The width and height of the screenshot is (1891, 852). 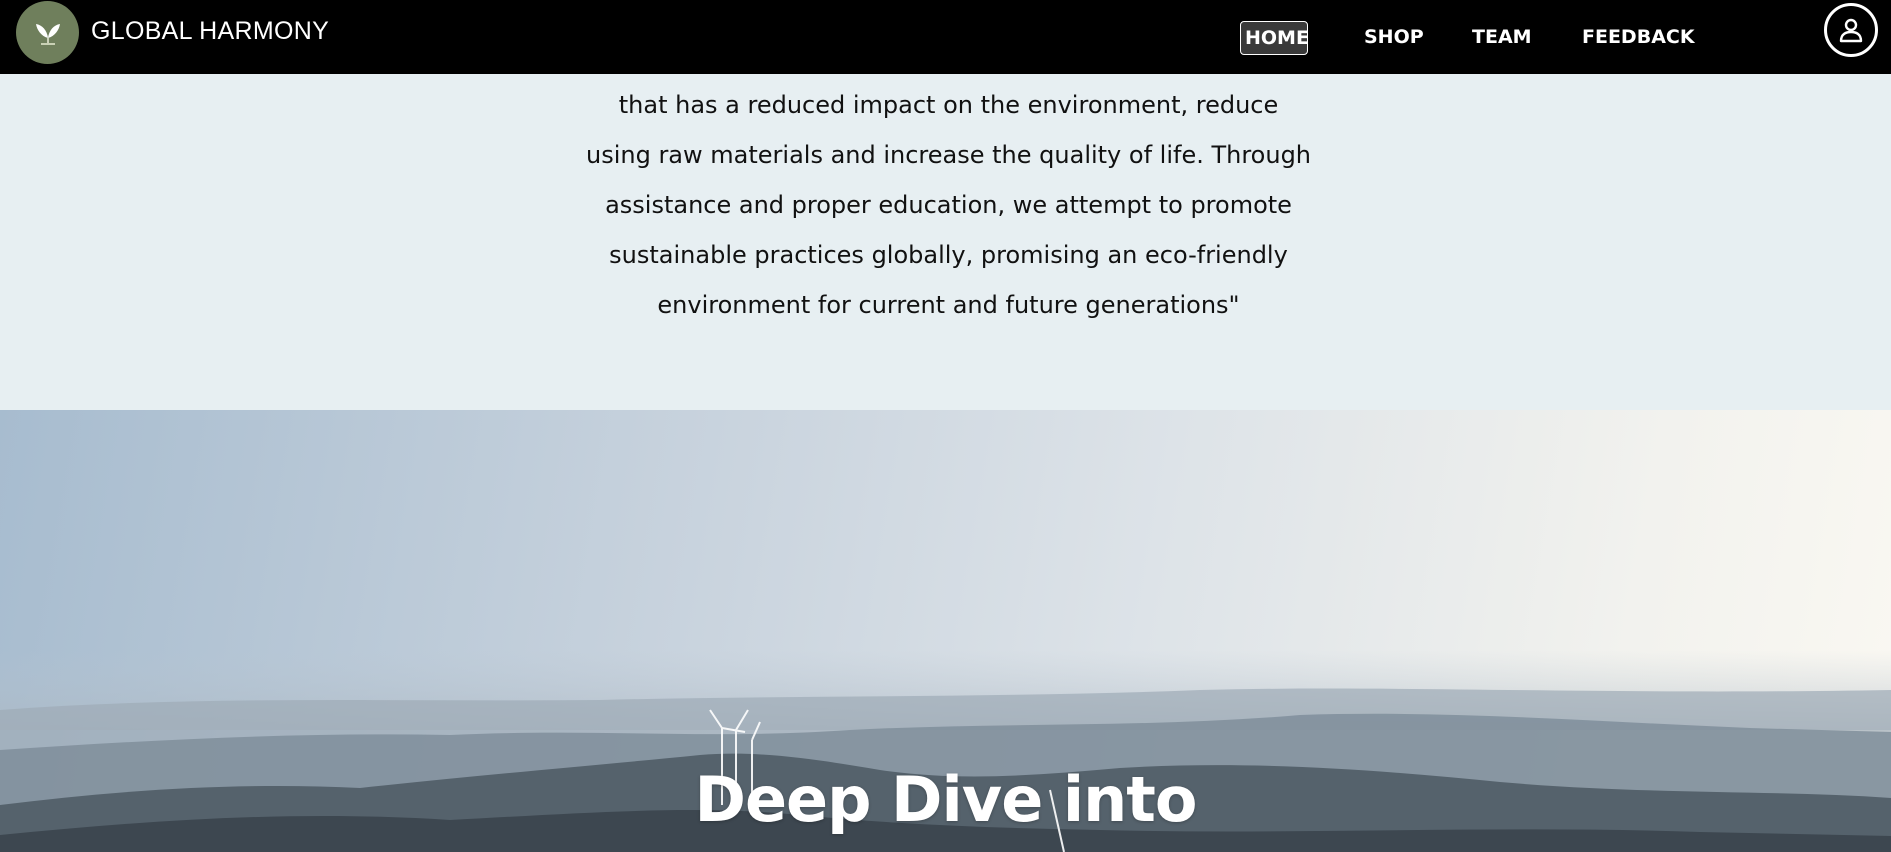 What do you see at coordinates (1502, 38) in the screenshot?
I see `nav-team: TEAM` at bounding box center [1502, 38].